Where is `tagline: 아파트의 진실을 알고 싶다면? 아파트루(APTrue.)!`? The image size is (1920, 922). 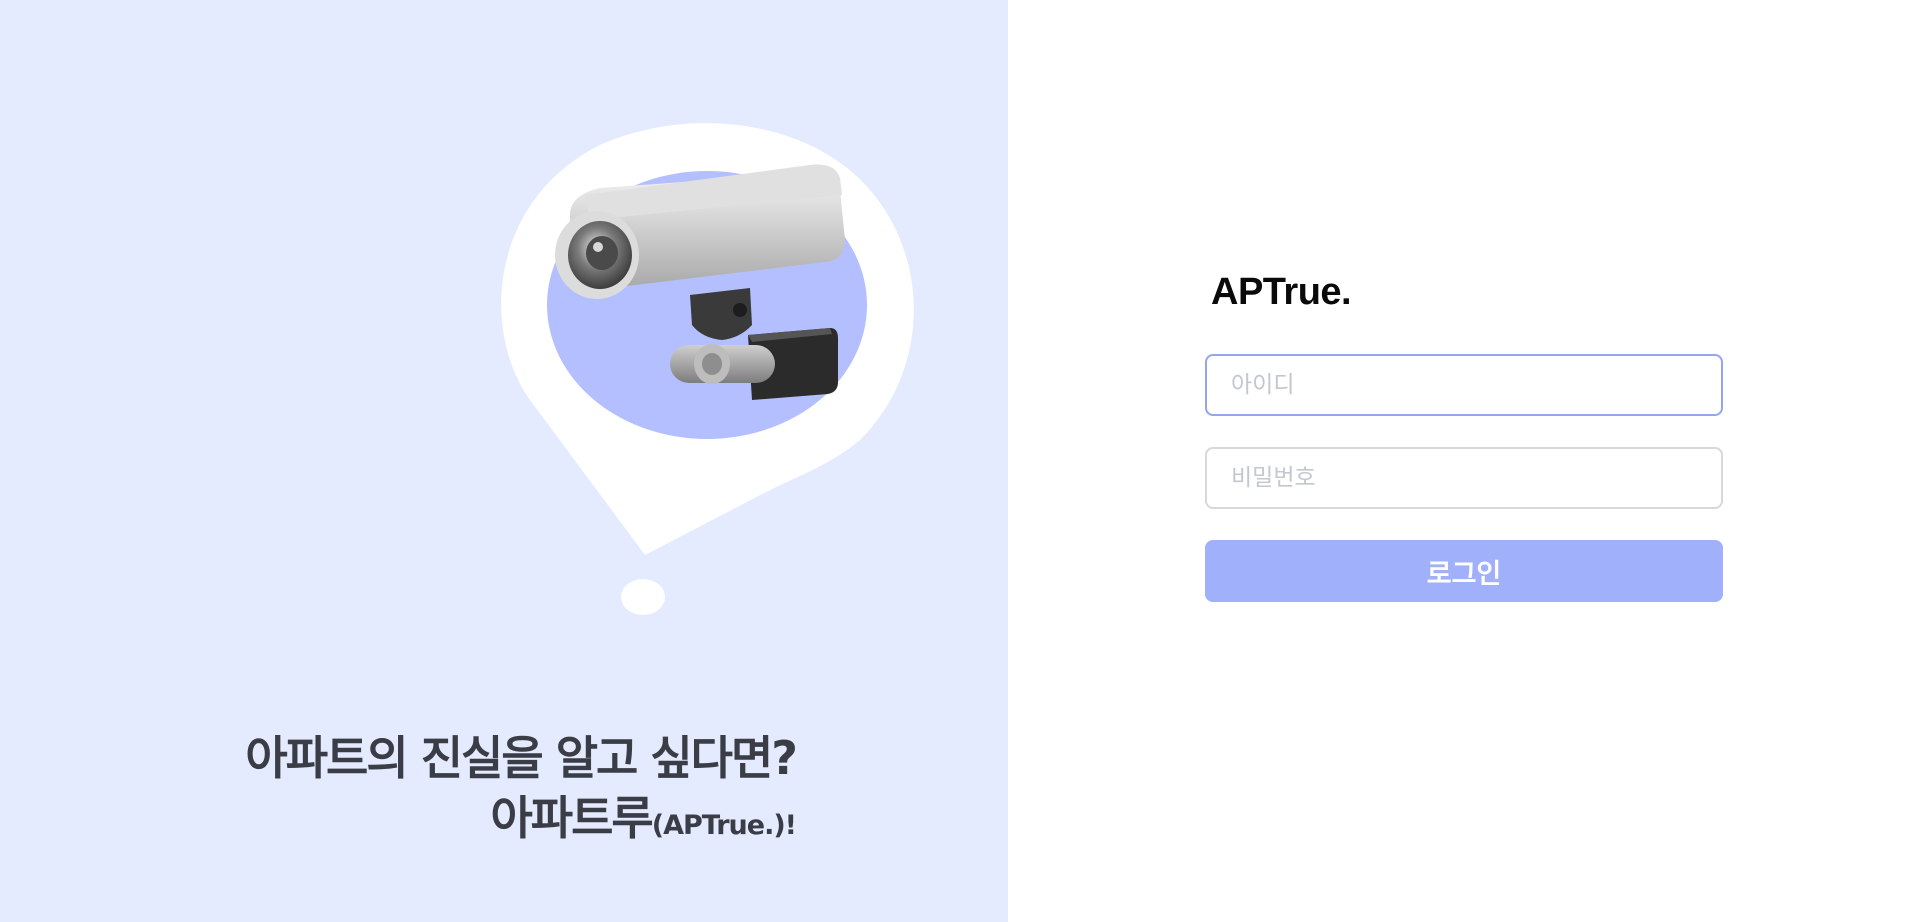
tagline: 아파트의 진실을 알고 싶다면? 아파트루(APTrue.)! is located at coordinates (521, 792).